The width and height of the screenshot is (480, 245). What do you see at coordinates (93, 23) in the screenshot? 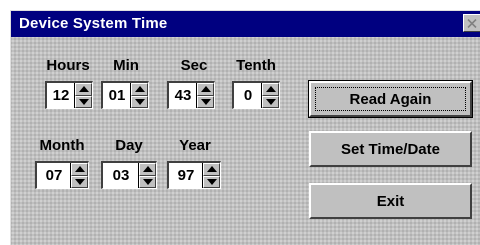
I see `window-title: Device System Time` at bounding box center [93, 23].